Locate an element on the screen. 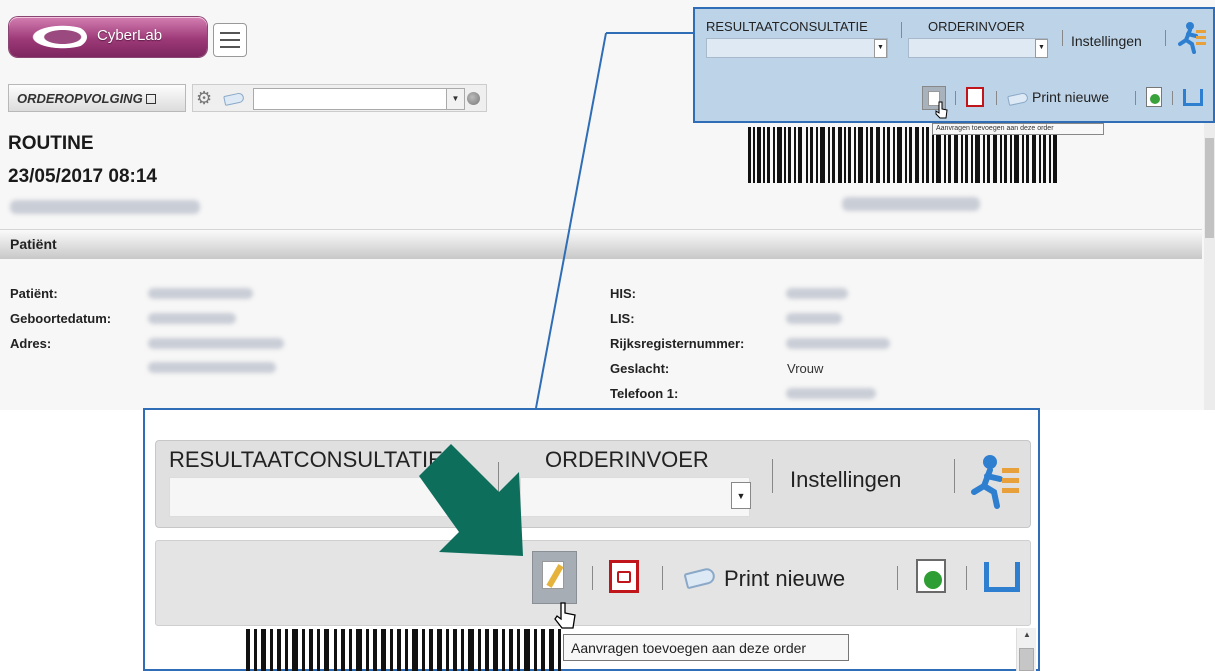 The image size is (1215, 671). logo-swirl-icon is located at coordinates (55, 37).